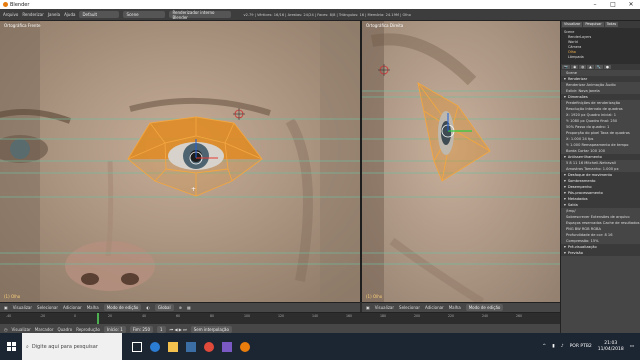  Describe the element at coordinates (595, 4) in the screenshot. I see `minimize-button: –` at that location.